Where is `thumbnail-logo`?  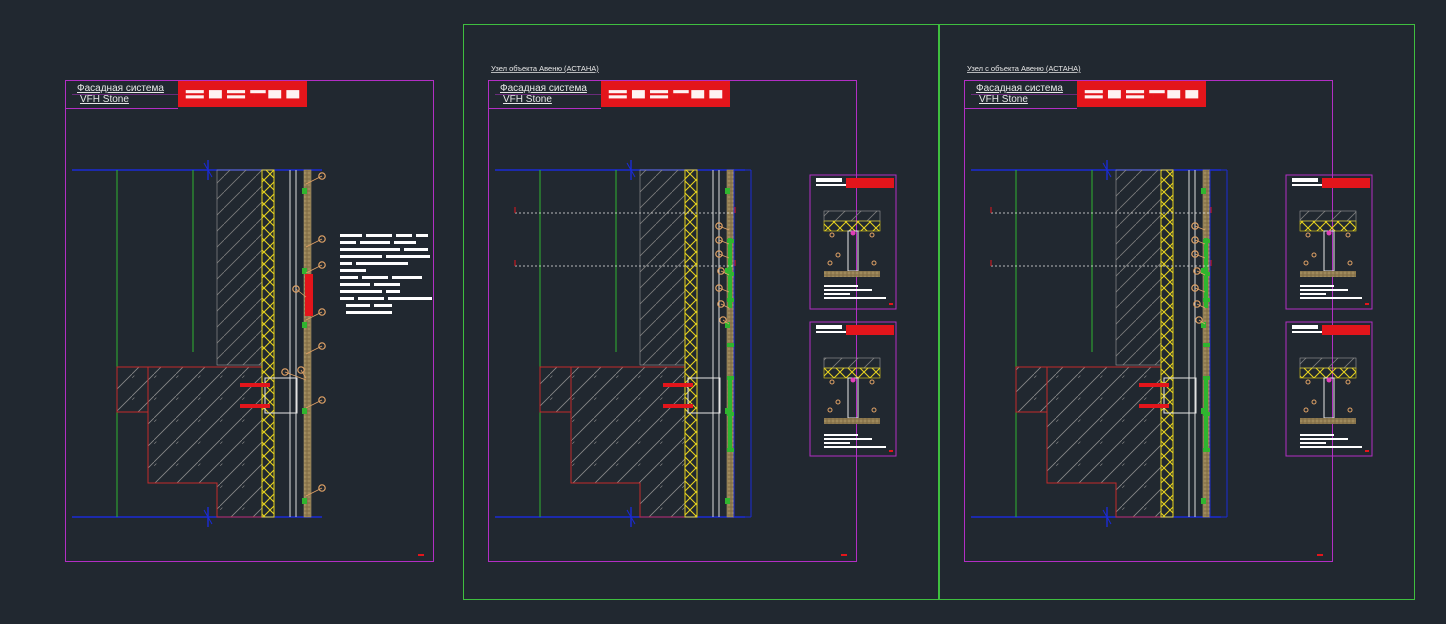
thumbnail-logo is located at coordinates (1346, 183).